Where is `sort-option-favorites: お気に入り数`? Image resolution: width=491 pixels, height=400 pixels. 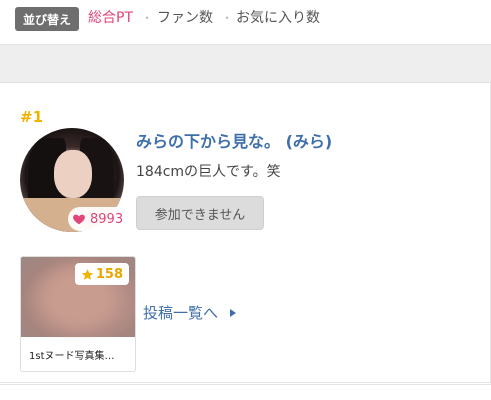 sort-option-favorites: お気に入り数 is located at coordinates (278, 18).